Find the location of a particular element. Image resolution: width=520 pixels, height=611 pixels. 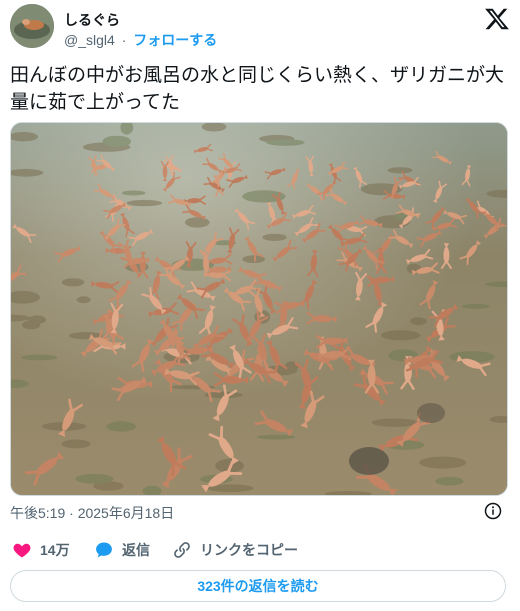

read-replies-button: 323件の返信を読む is located at coordinates (258, 586).